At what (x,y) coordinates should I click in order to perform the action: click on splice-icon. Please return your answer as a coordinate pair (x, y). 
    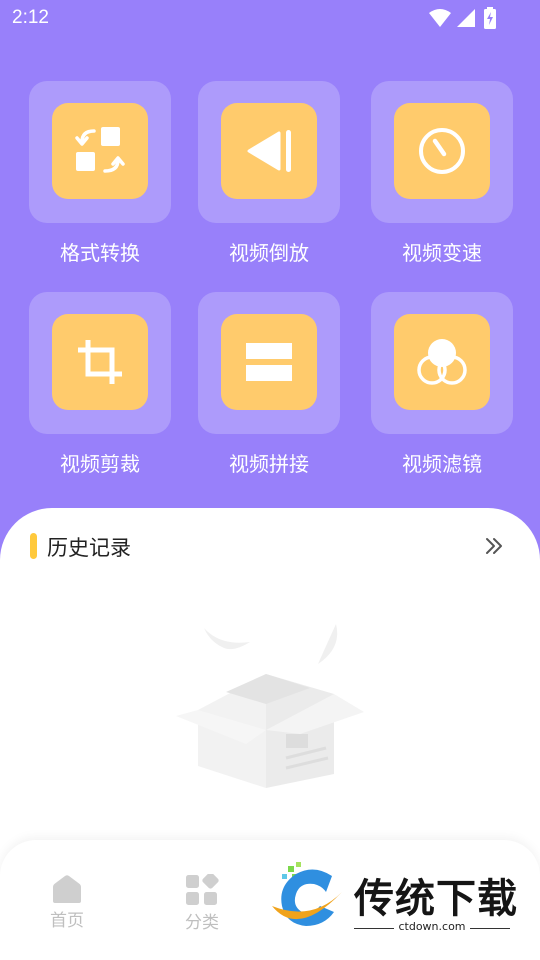
    Looking at the image, I should click on (269, 362).